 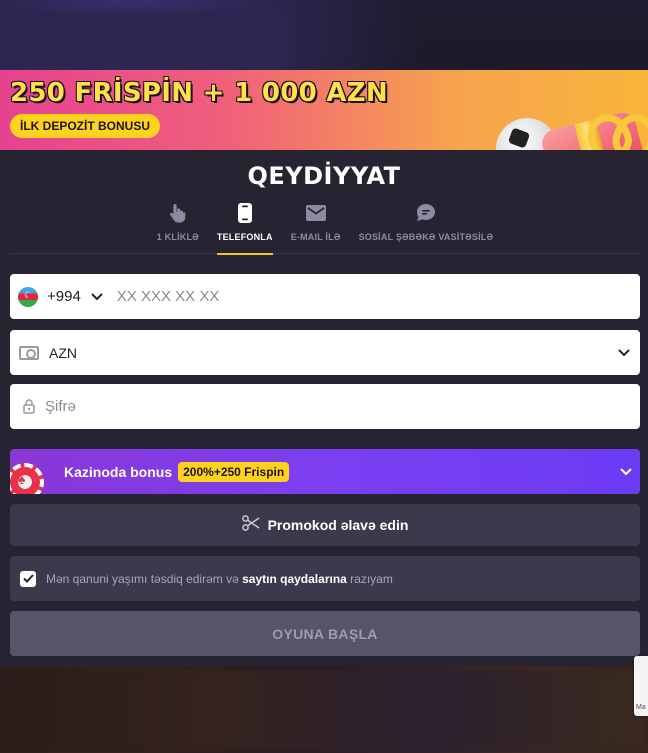 I want to click on lock-icon, so click(x=29, y=406).